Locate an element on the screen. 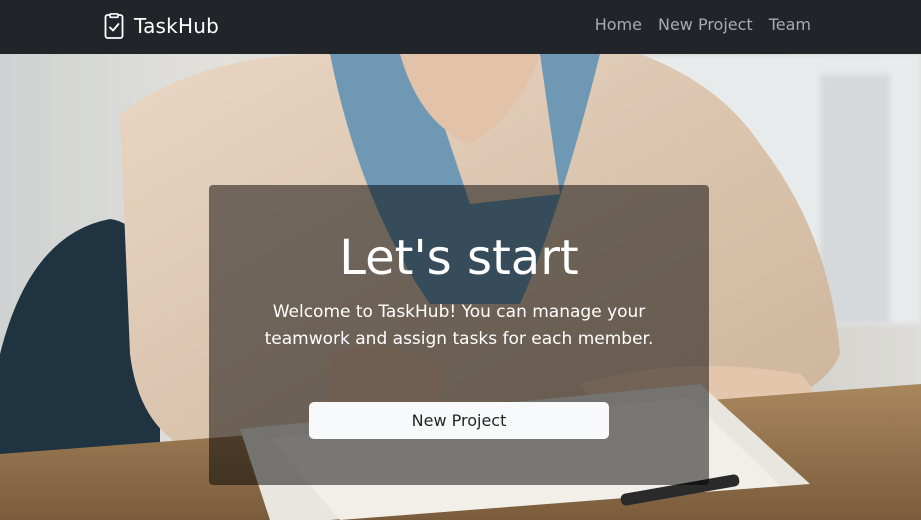  brand-link: TaskHub is located at coordinates (161, 26).